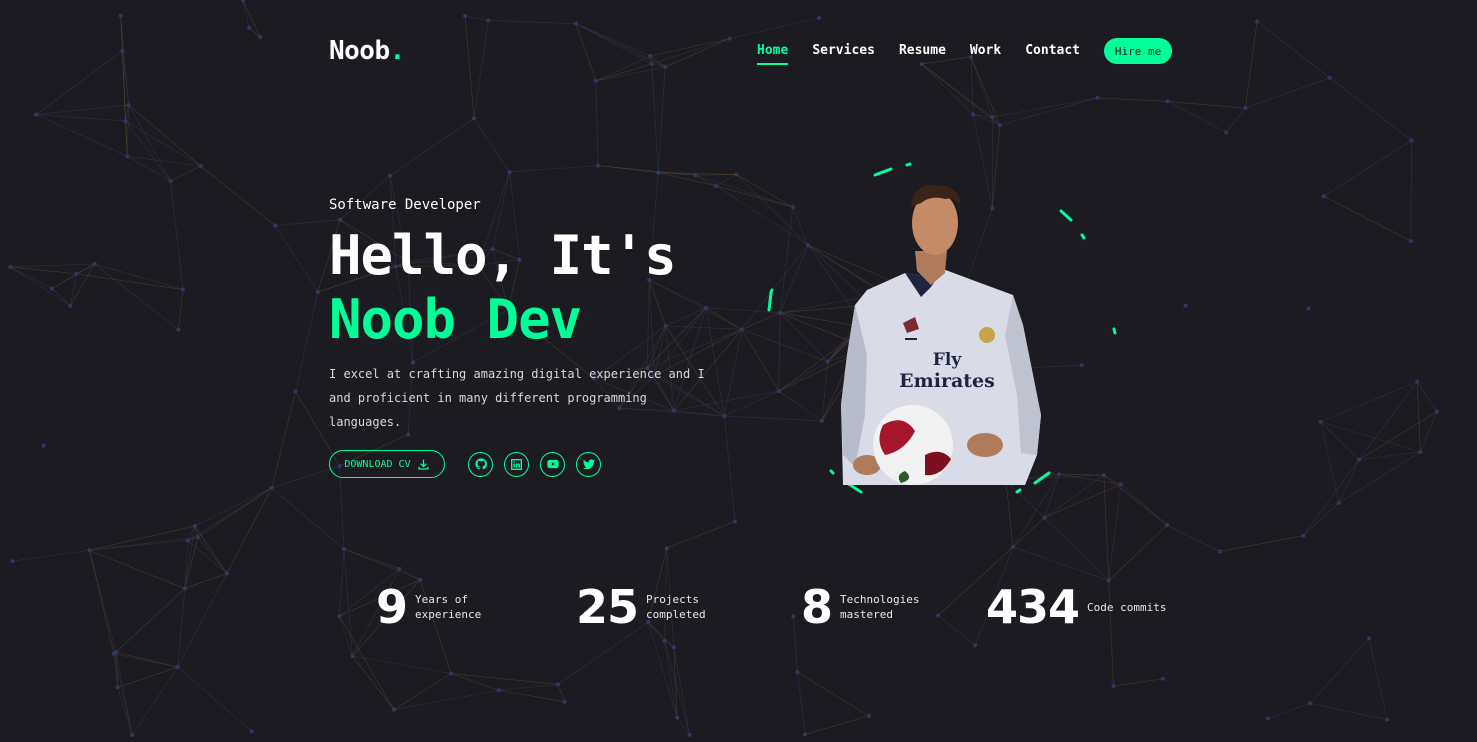 This screenshot has height=742, width=1477. I want to click on stat-years-value: 9, so click(392, 607).